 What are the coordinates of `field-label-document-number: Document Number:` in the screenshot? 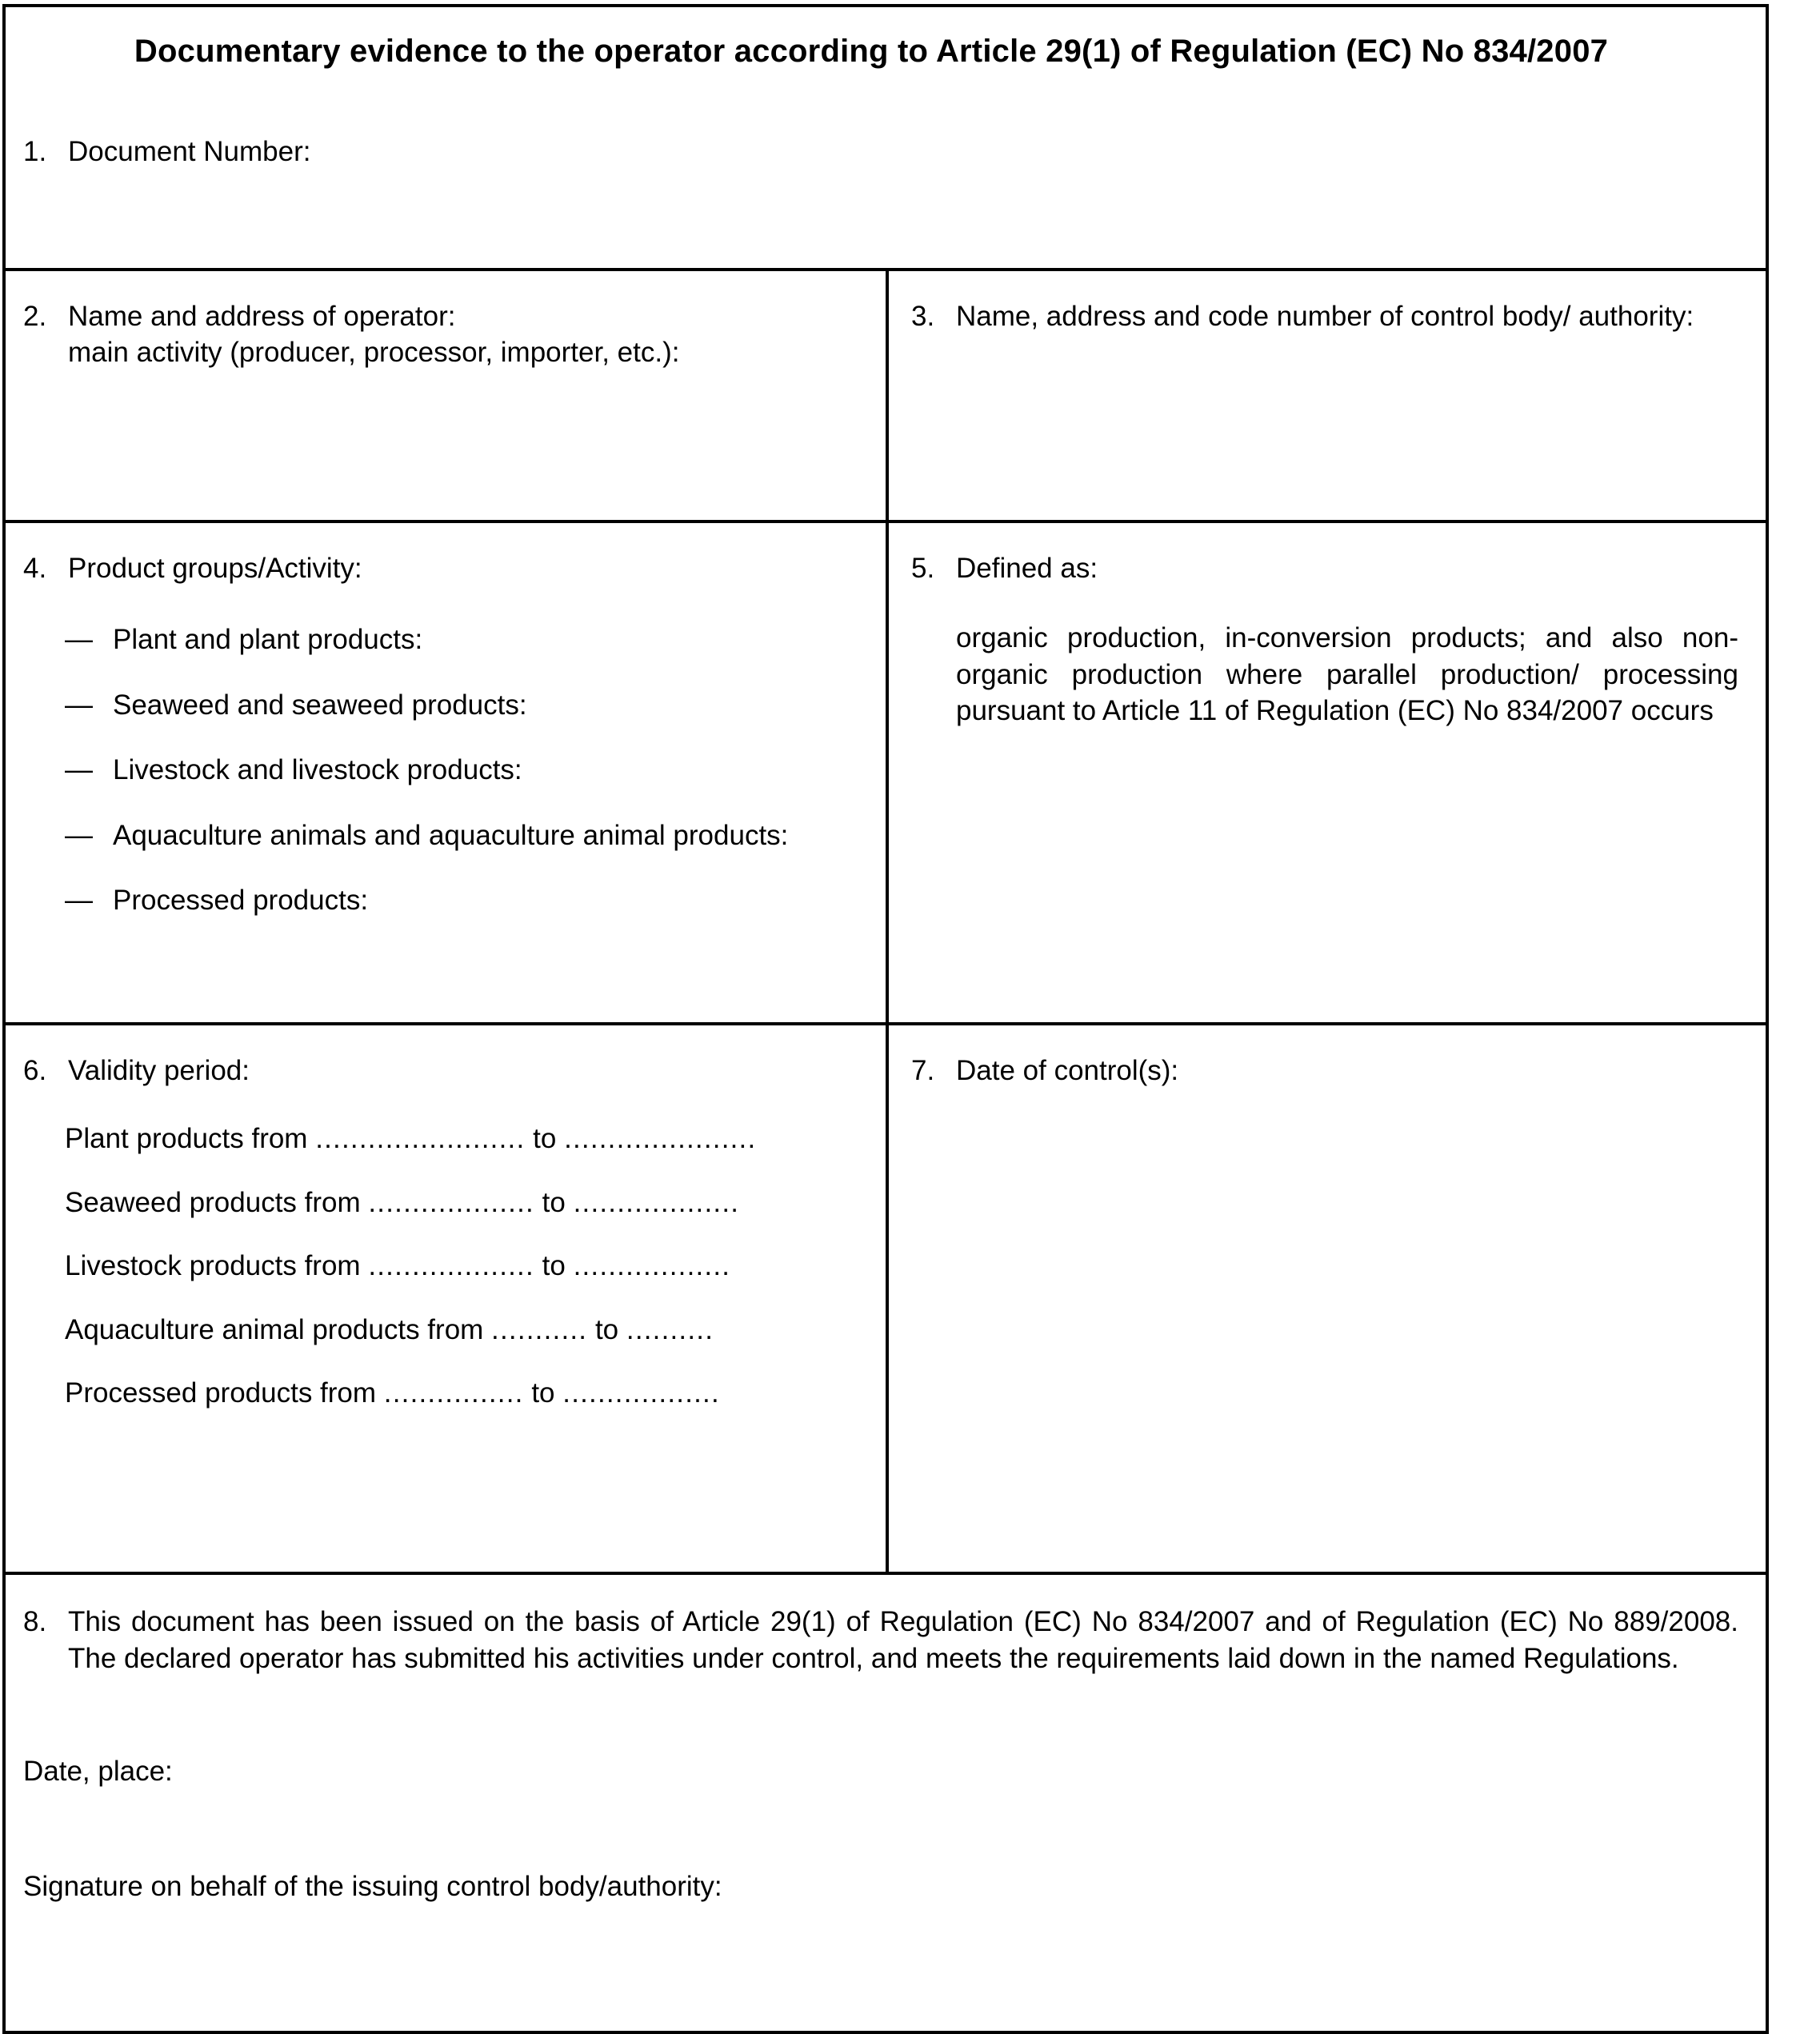 It's located at (189, 151).